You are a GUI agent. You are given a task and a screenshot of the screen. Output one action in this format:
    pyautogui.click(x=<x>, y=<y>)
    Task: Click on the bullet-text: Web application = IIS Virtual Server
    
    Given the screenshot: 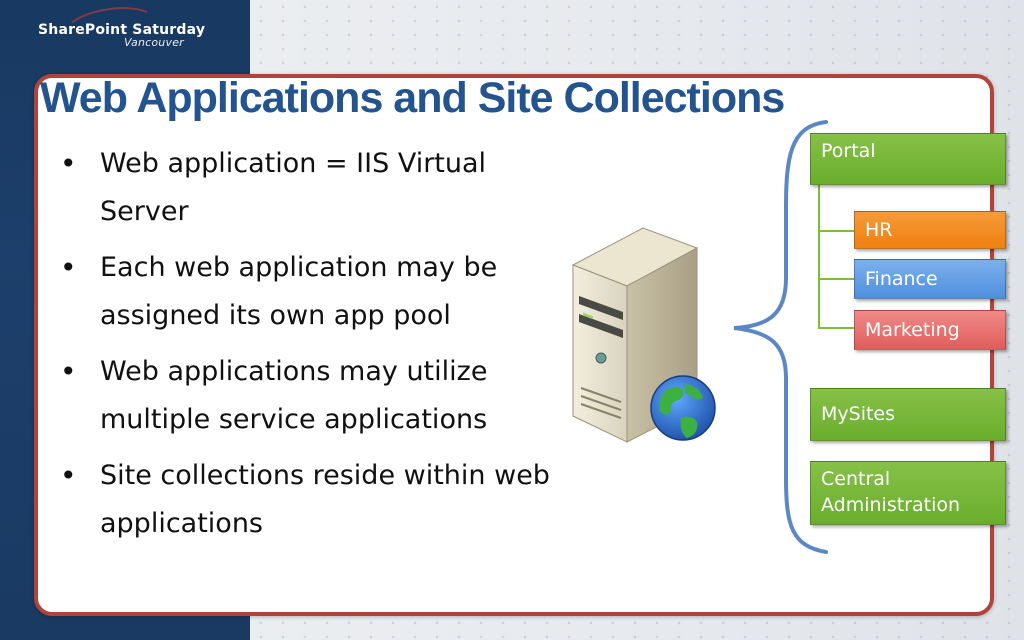 What is the action you would take?
    pyautogui.click(x=293, y=187)
    